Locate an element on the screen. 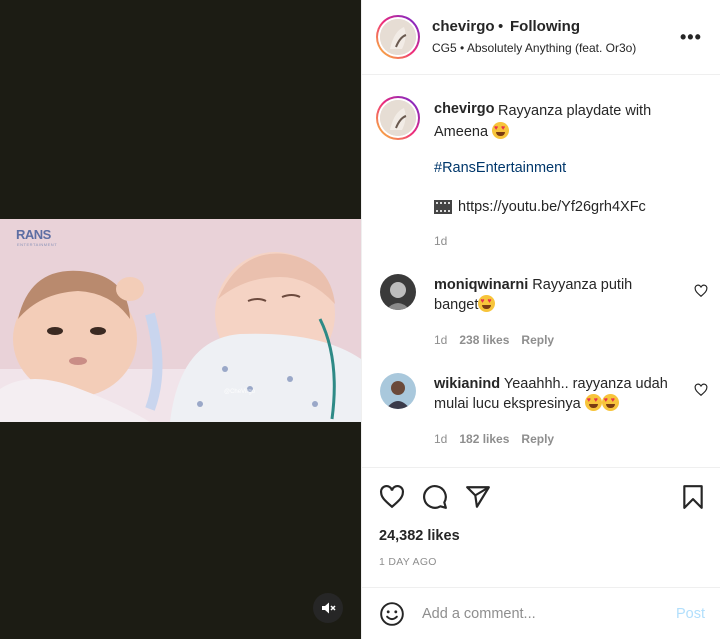 Image resolution: width=720 pixels, height=639 pixels. smiling-hearts-emoji: ♥ ♥ is located at coordinates (501, 130).